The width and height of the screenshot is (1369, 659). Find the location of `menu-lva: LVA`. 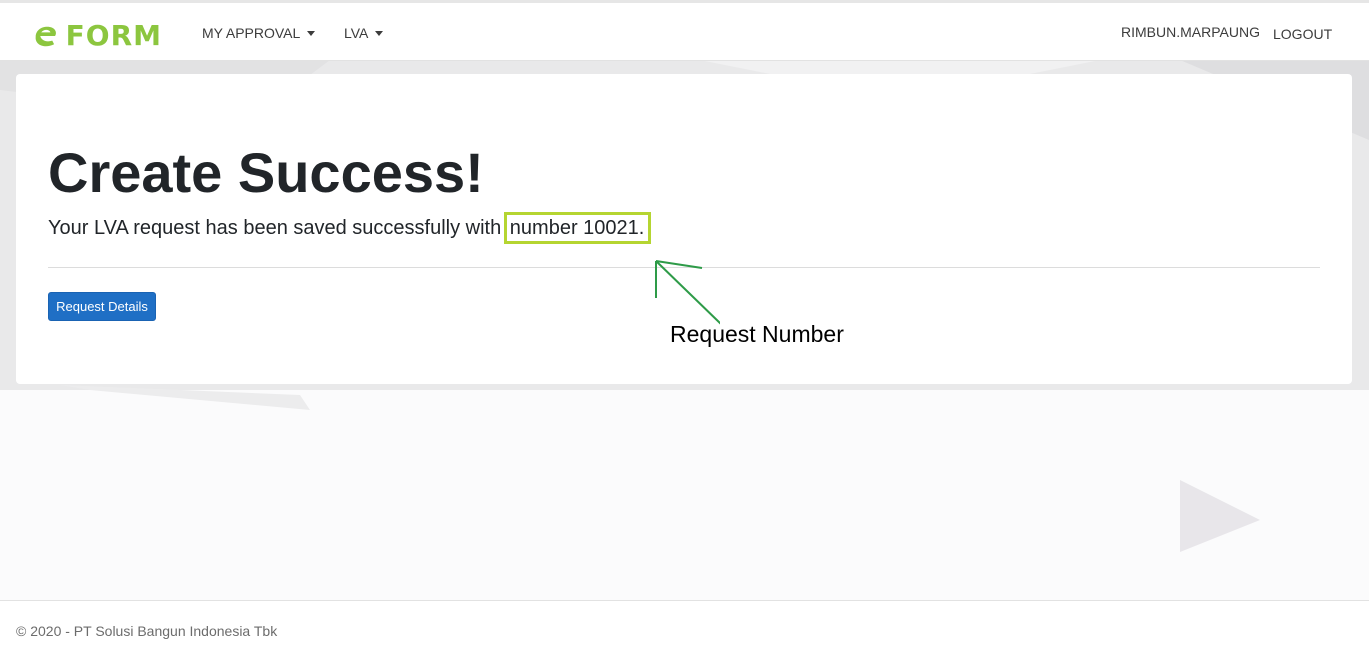

menu-lva: LVA is located at coordinates (364, 33).